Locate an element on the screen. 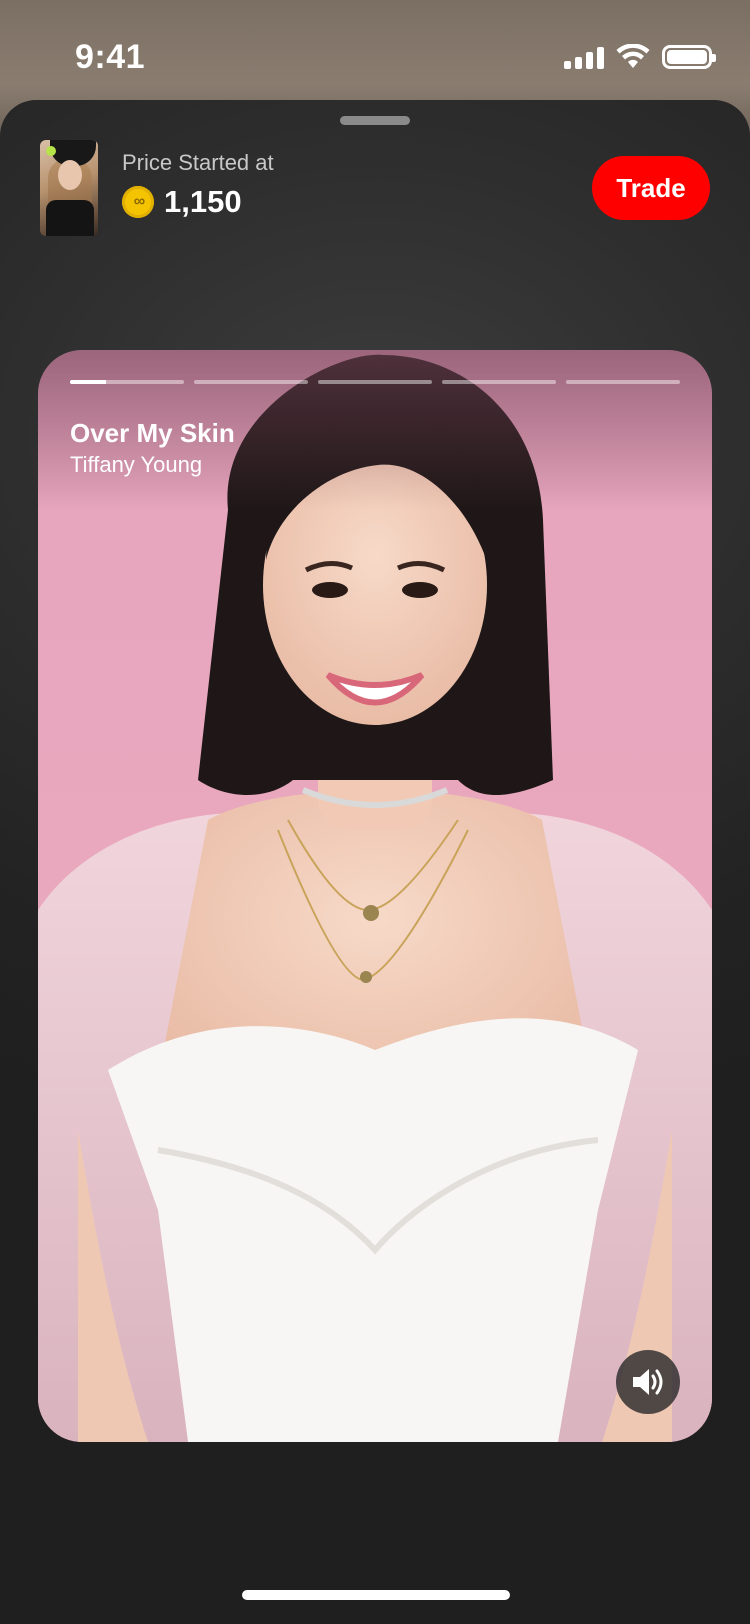 This screenshot has height=1624, width=750. price-row: ∞ 1,150 is located at coordinates (182, 202).